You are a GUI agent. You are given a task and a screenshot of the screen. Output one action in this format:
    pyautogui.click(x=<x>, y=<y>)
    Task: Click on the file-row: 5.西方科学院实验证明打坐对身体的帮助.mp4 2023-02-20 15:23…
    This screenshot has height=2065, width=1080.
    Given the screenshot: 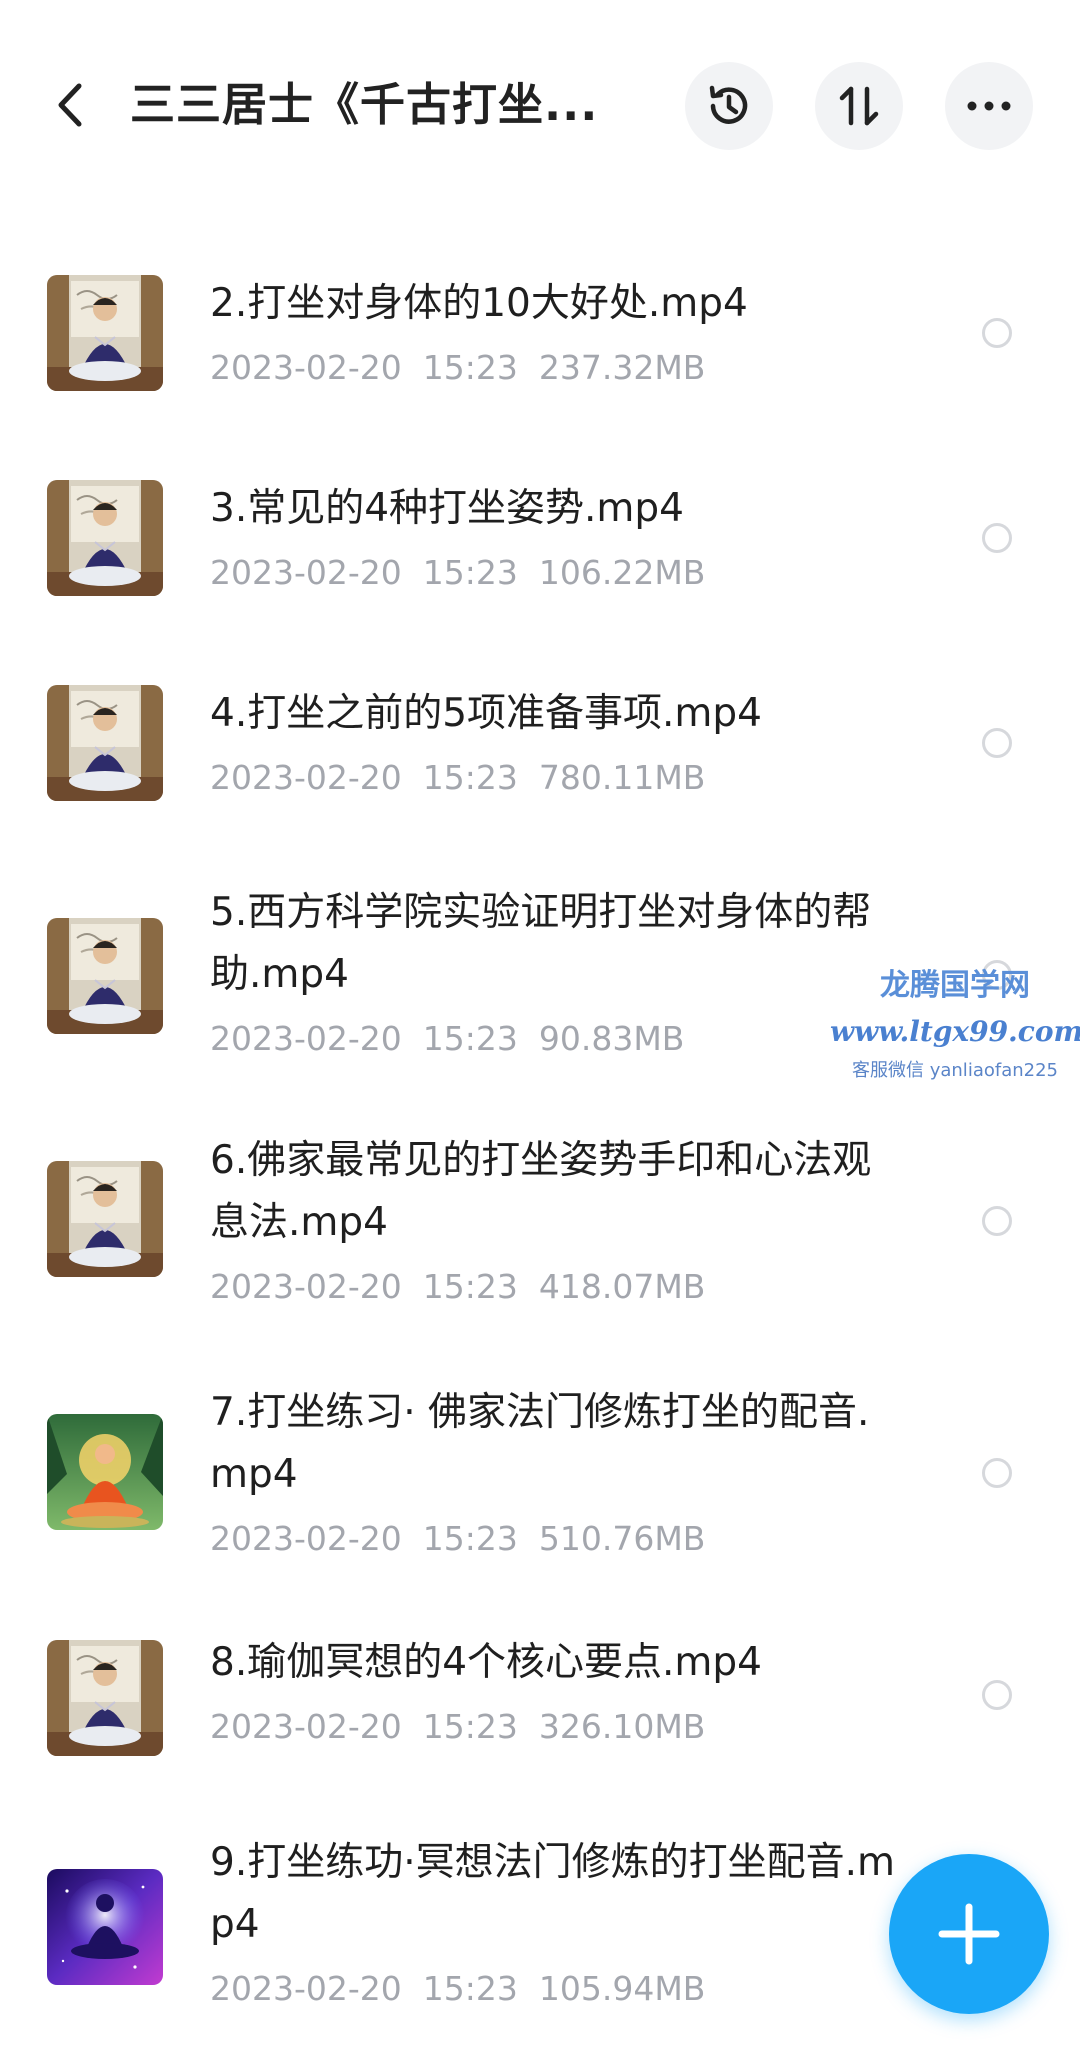 What is the action you would take?
    pyautogui.click(x=540, y=984)
    